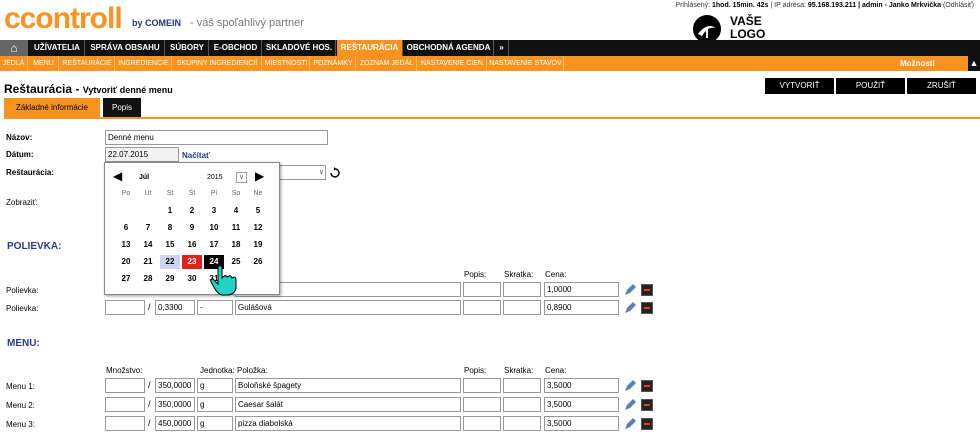  Describe the element at coordinates (581, 307) in the screenshot. I see `soup-price-input: 0,8900` at that location.